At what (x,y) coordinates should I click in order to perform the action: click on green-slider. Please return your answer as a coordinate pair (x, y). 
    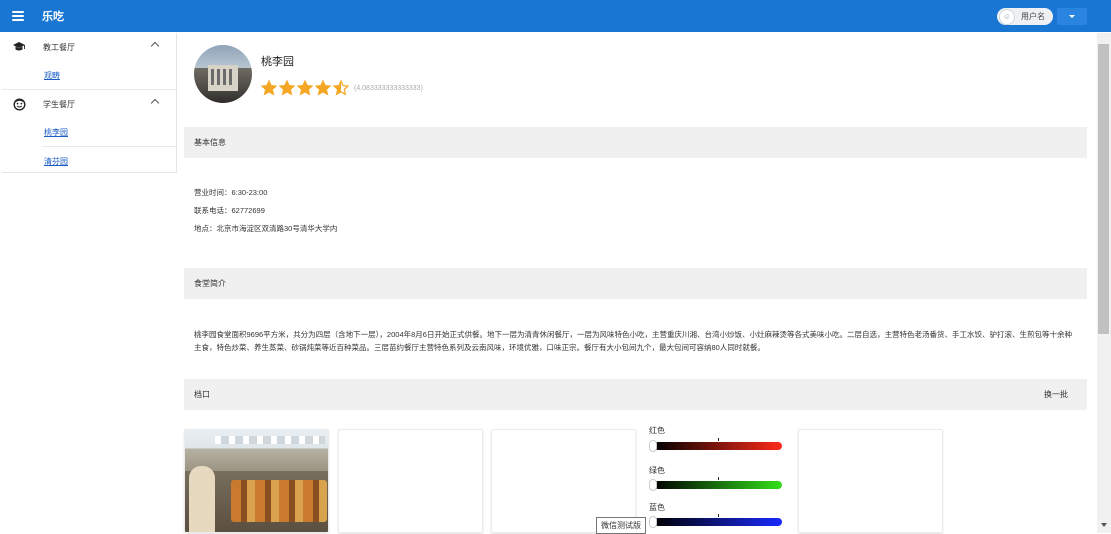
    Looking at the image, I should click on (718, 485).